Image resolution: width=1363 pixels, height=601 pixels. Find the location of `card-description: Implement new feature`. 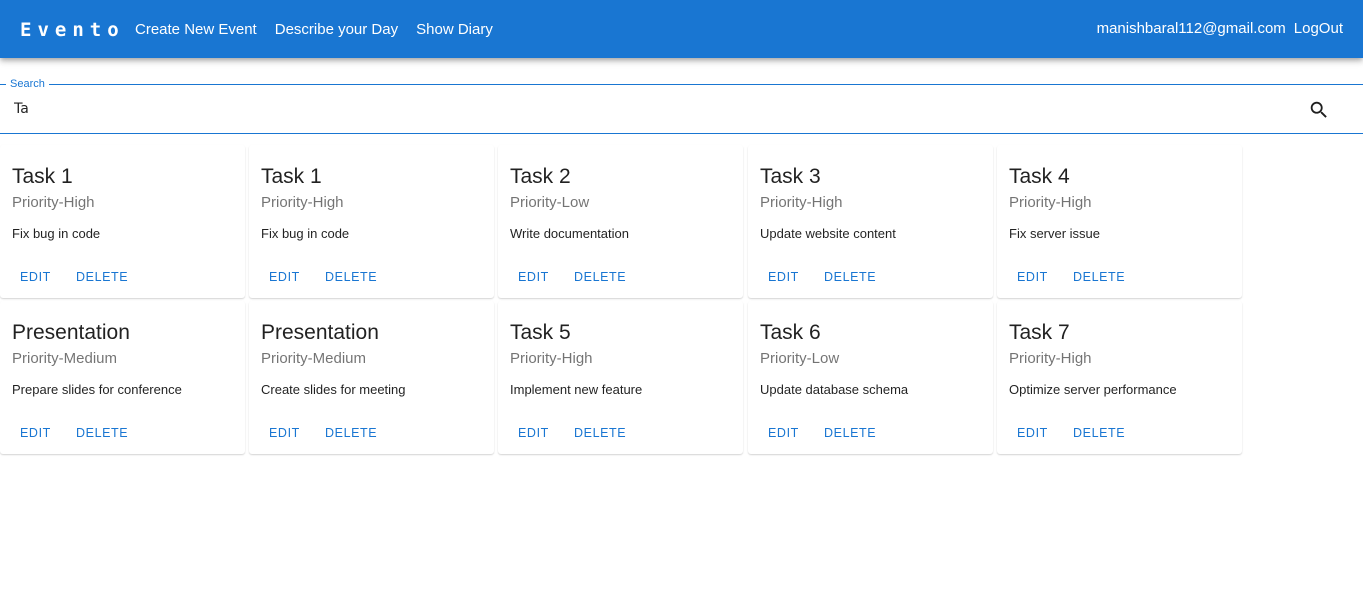

card-description: Implement new feature is located at coordinates (576, 389).